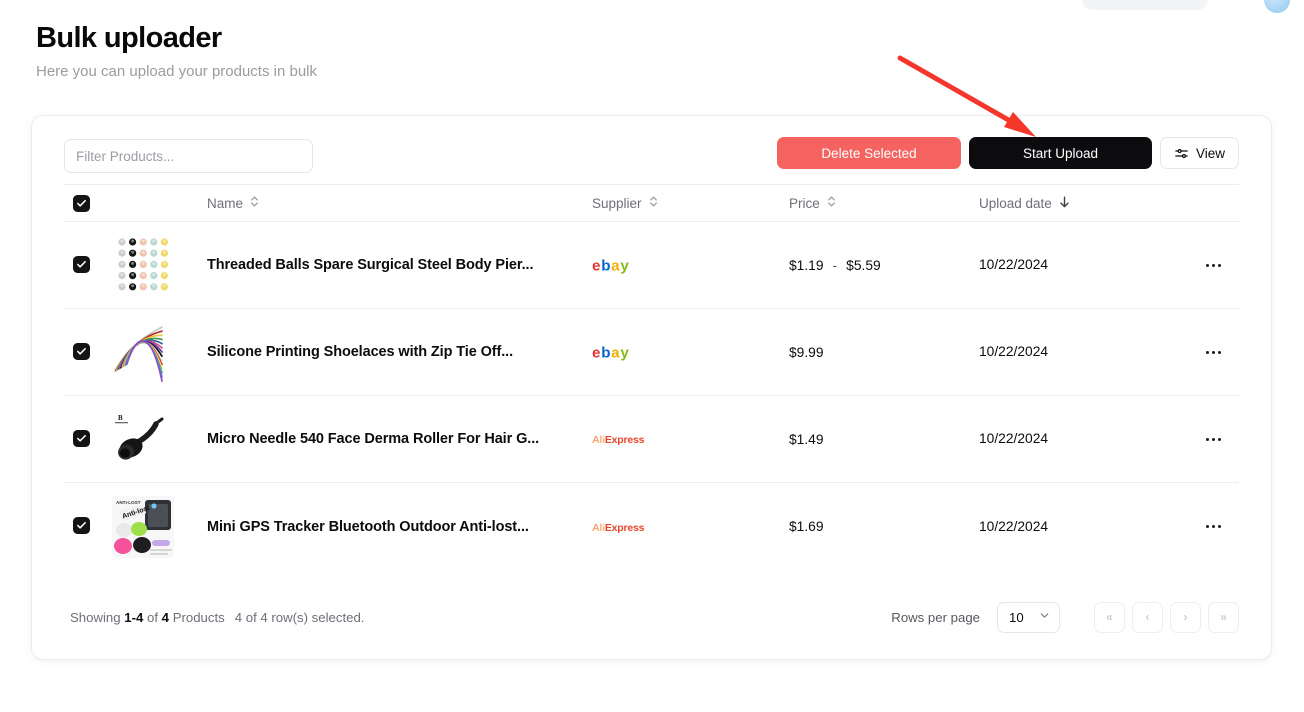 The image size is (1304, 712). I want to click on table-header-row: Name Supplier Price Upload date, so click(651, 203).